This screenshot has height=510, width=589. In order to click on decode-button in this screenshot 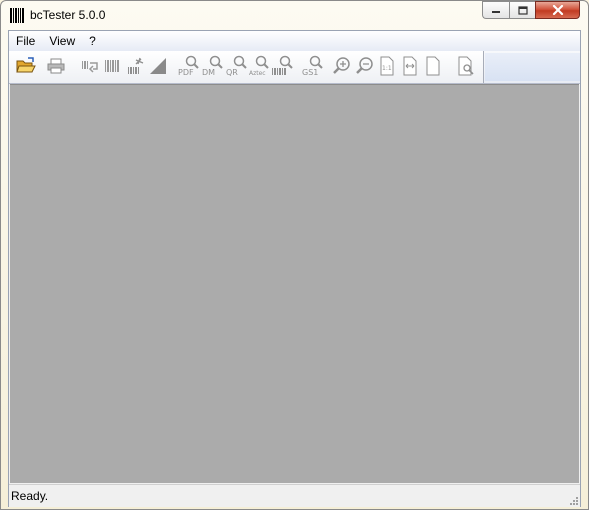, I will do `click(136, 66)`.